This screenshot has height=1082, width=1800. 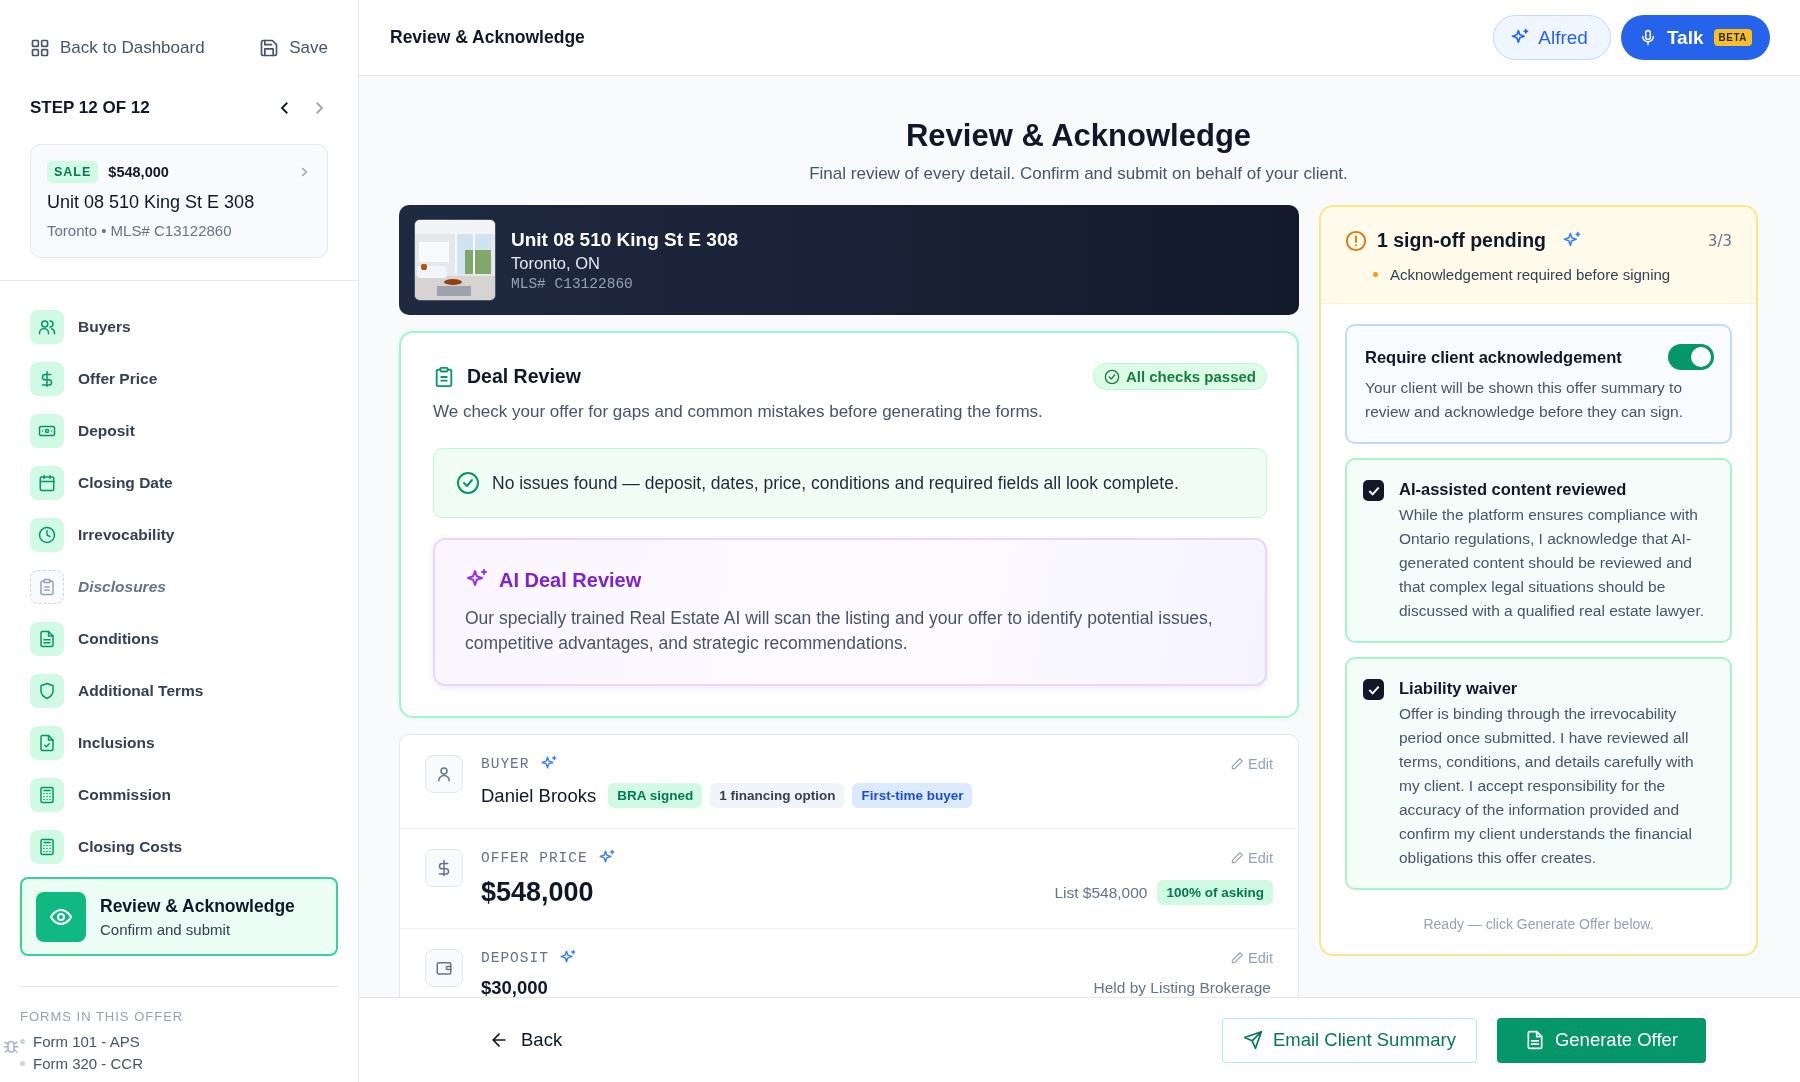 What do you see at coordinates (534, 858) in the screenshot?
I see `row-label: OFFER PRICE` at bounding box center [534, 858].